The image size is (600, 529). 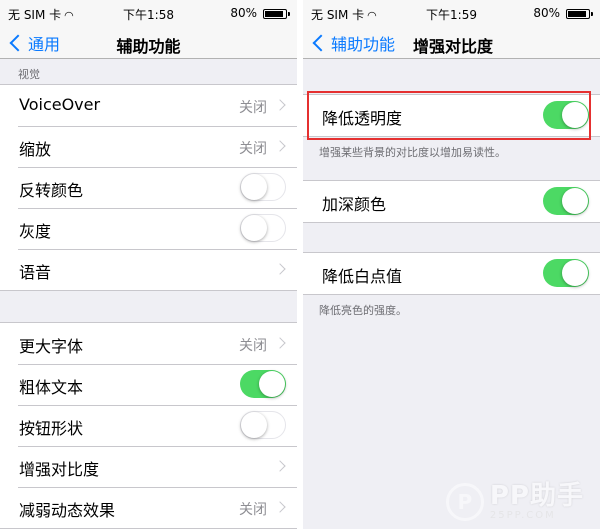 I want to click on row-invert-colors: 反转颜色, so click(x=148, y=187).